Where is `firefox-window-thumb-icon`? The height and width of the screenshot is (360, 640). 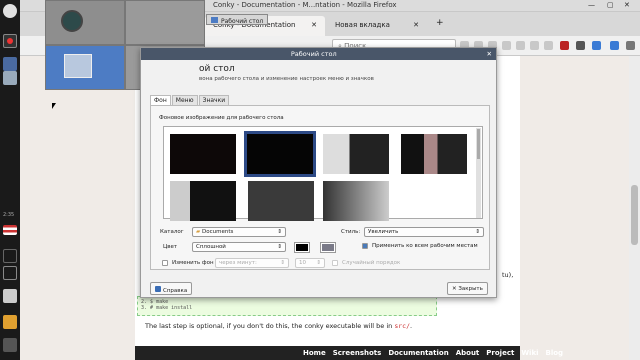
firefox-window-thumb-icon is located at coordinates (72, 21).